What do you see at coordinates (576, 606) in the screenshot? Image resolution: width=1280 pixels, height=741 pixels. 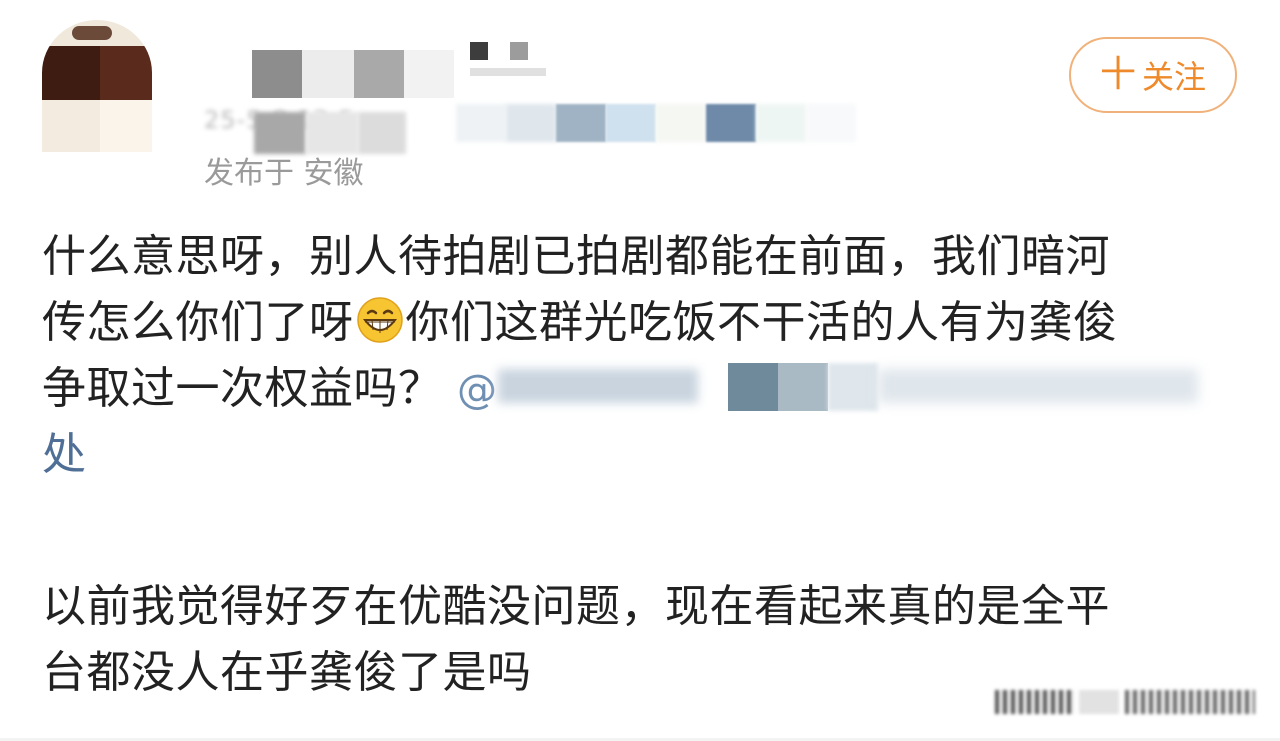 I see `post-line: 以前我觉得好歹在优酷没问题，现在看起来真的是全平` at bounding box center [576, 606].